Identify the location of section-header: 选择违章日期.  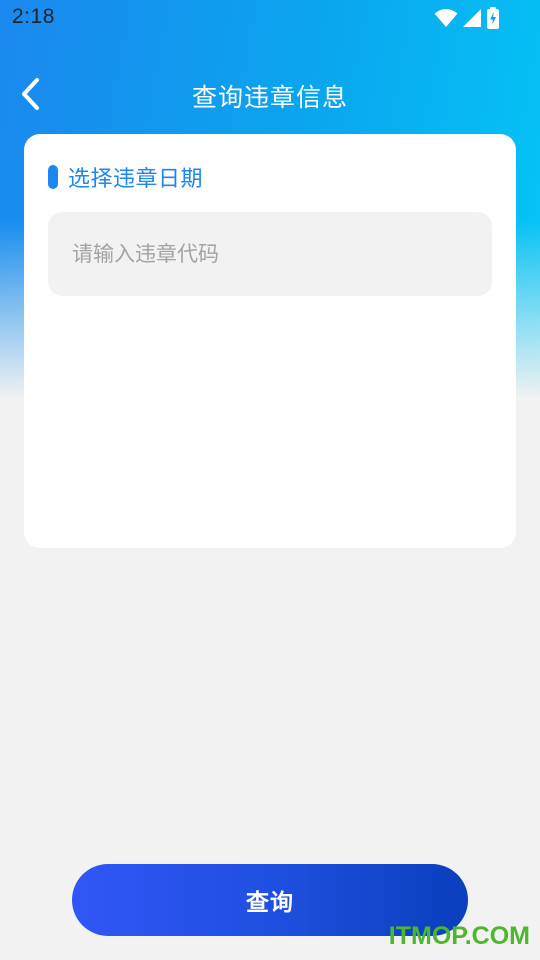
(125, 177).